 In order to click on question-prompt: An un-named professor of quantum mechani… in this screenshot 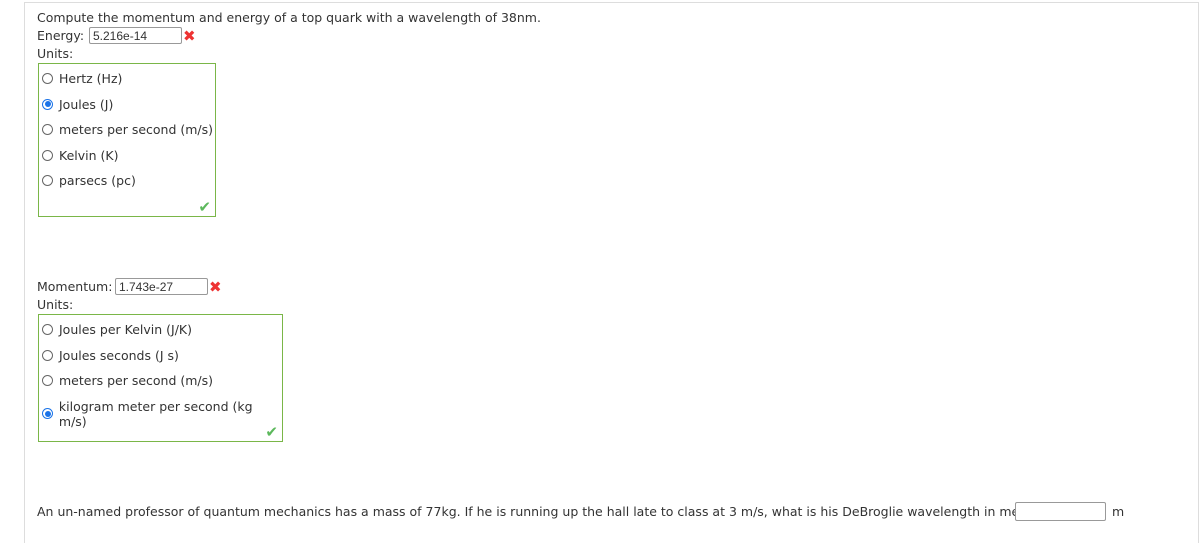, I will do `click(544, 511)`.